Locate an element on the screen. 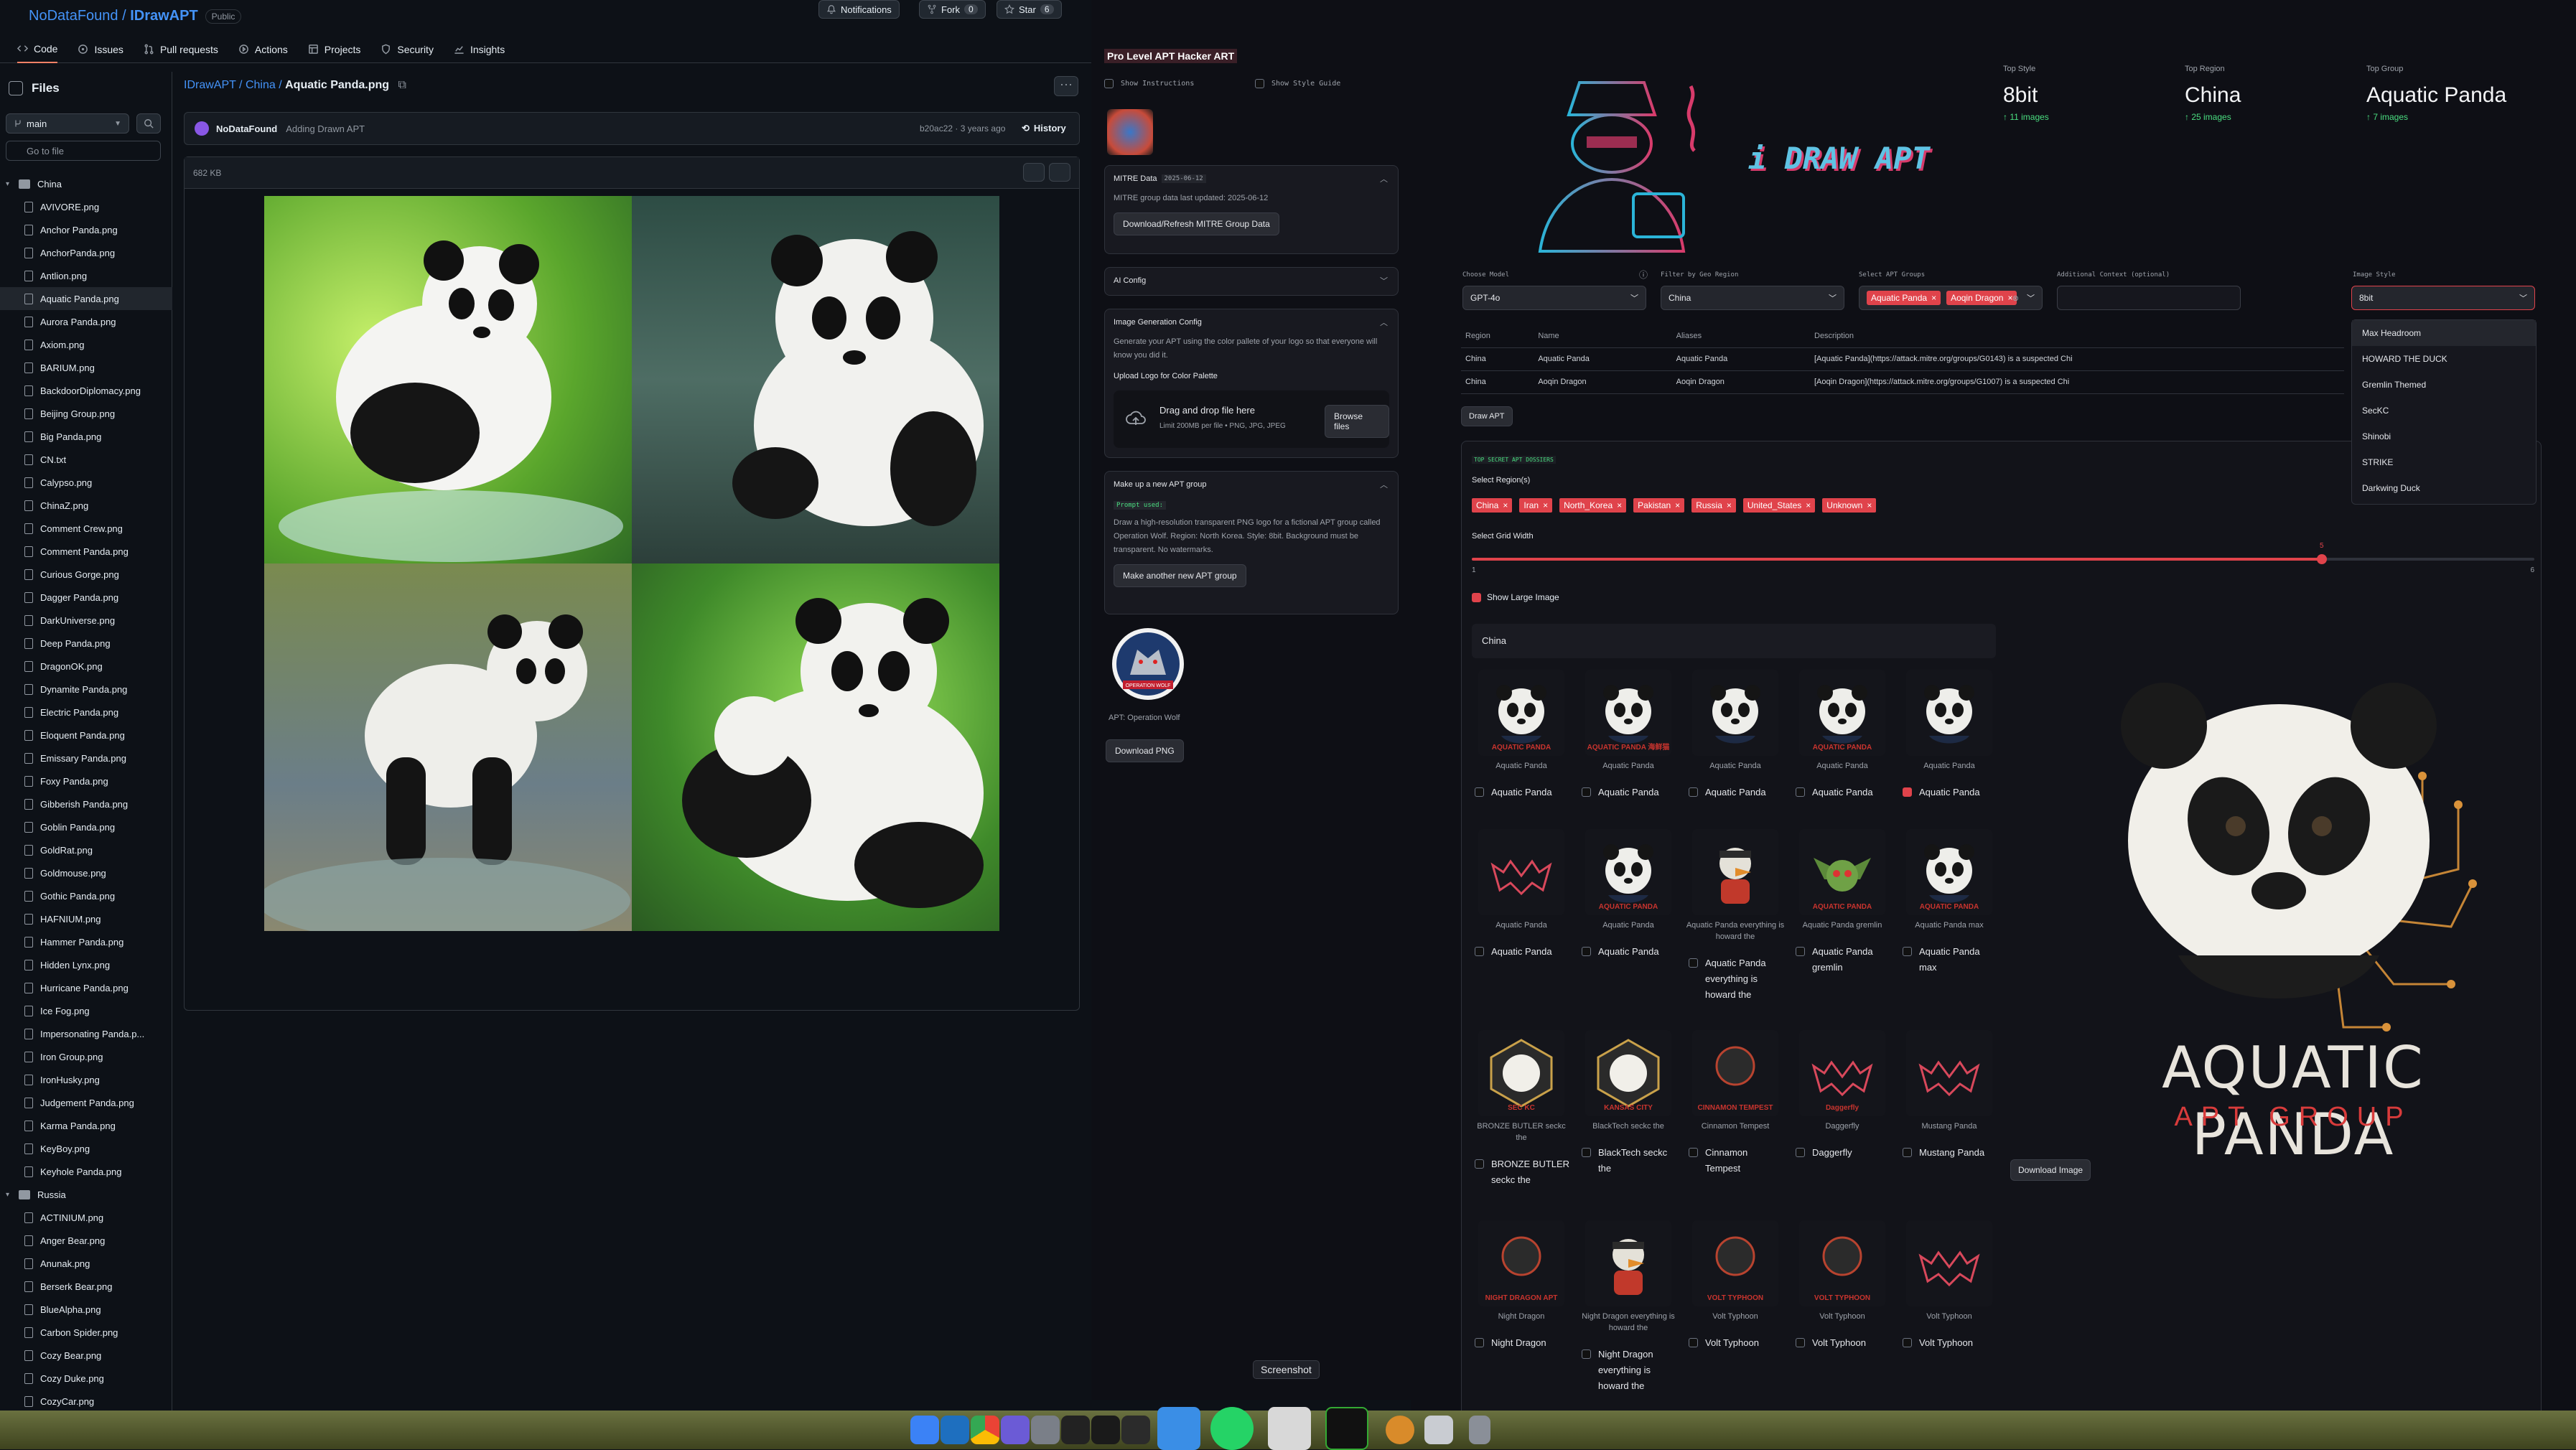 Image resolution: width=2576 pixels, height=1450 pixels. browse-files-button: Browse files is located at coordinates (1357, 421).